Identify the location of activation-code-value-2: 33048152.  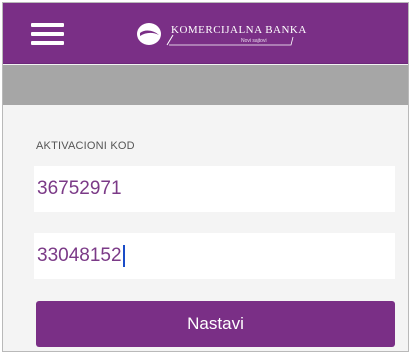
(79, 255).